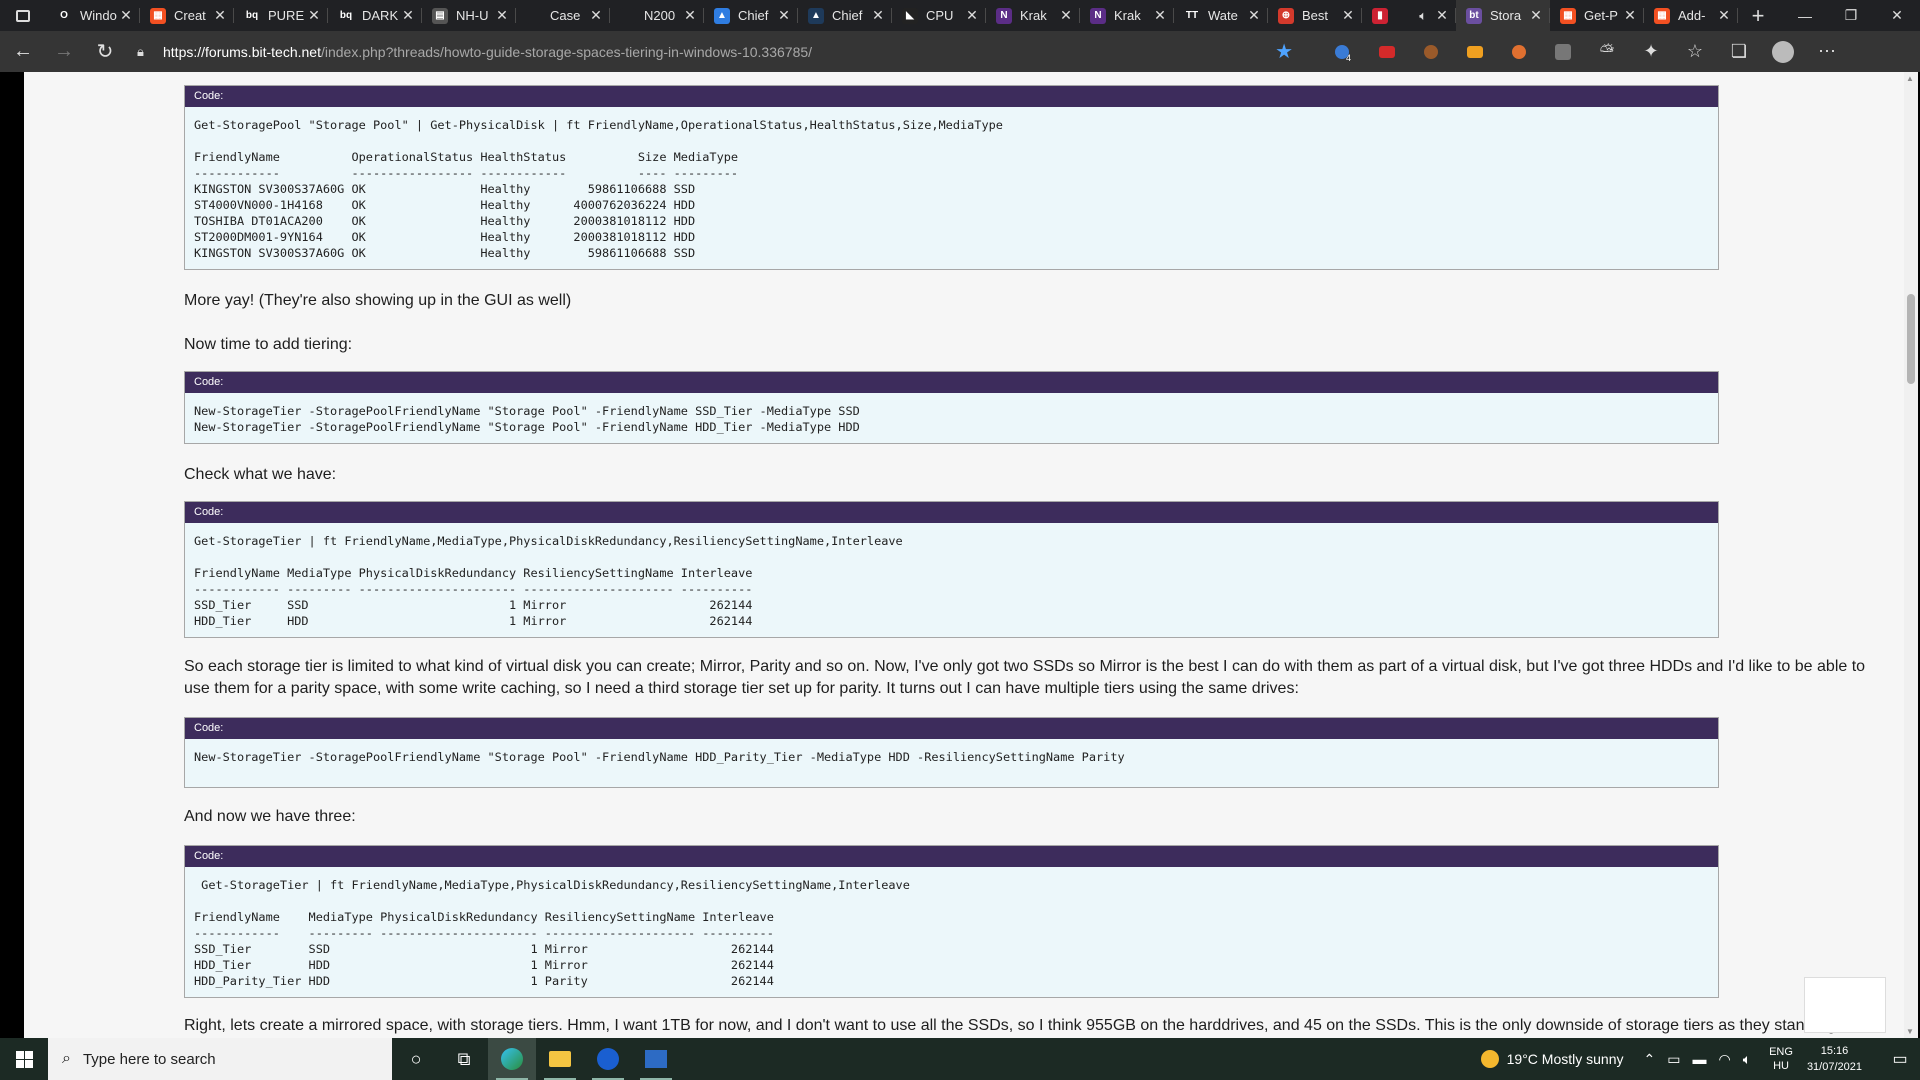  I want to click on tab-audio-icon: 🔈︎, so click(1423, 16).